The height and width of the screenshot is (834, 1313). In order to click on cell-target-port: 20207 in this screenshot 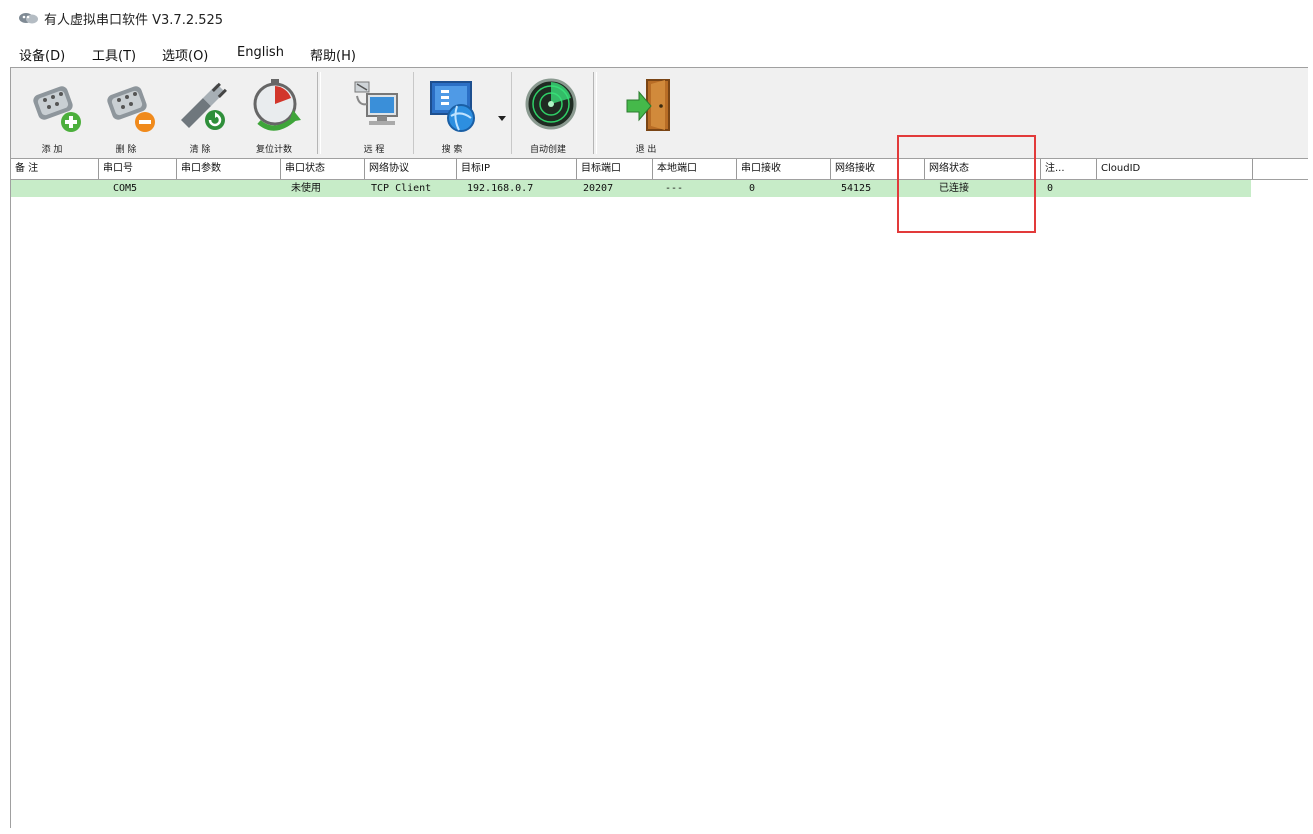, I will do `click(598, 188)`.